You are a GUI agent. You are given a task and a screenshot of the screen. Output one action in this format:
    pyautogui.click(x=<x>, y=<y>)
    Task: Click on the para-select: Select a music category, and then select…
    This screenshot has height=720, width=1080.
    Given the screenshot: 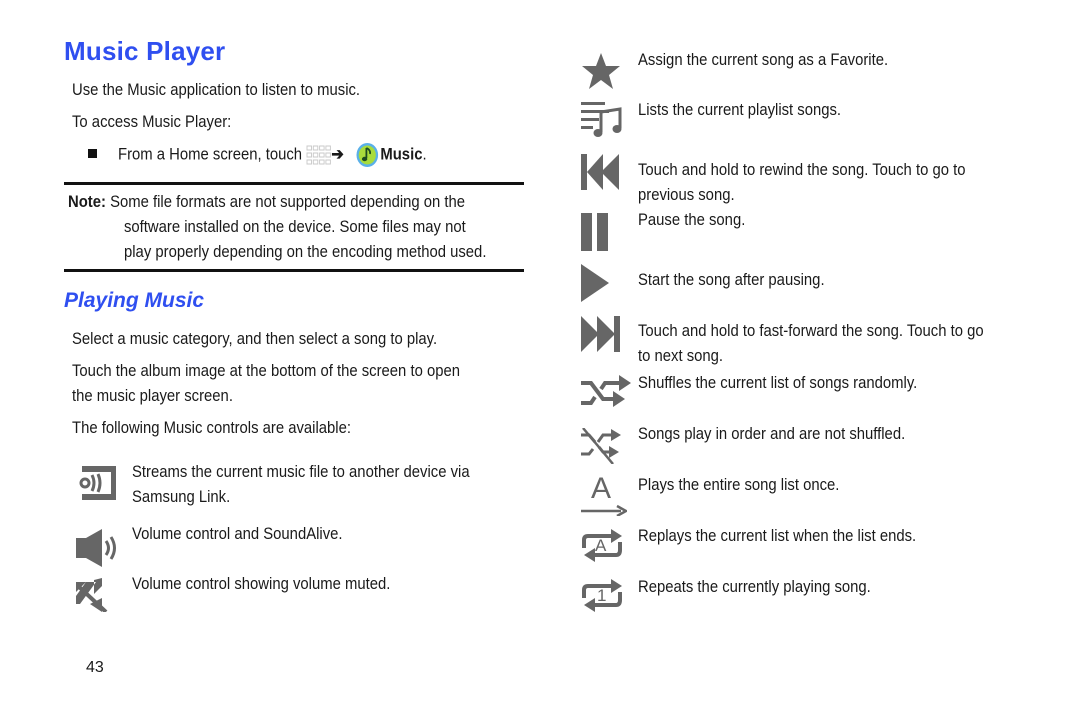 What is the action you would take?
    pyautogui.click(x=255, y=339)
    